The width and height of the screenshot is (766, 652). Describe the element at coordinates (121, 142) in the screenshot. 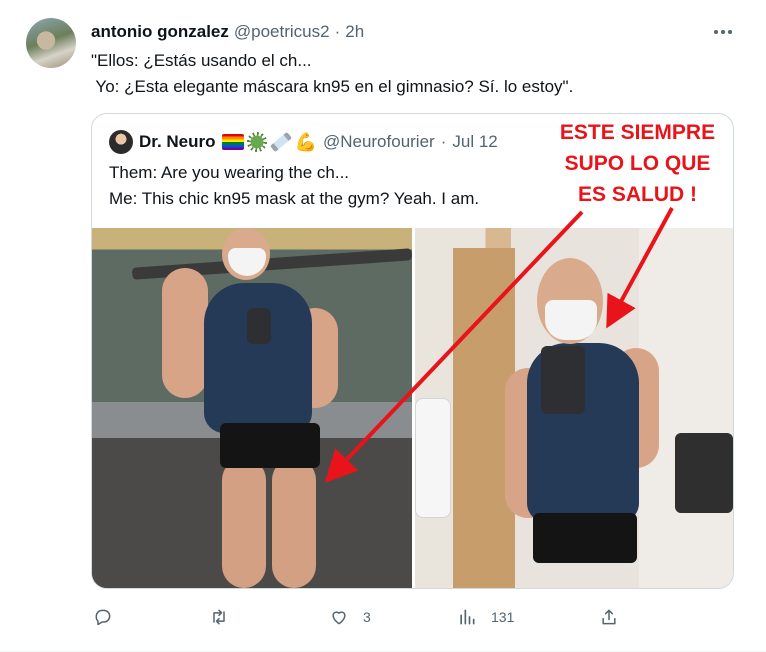

I see `quoted-author-avatar` at that location.